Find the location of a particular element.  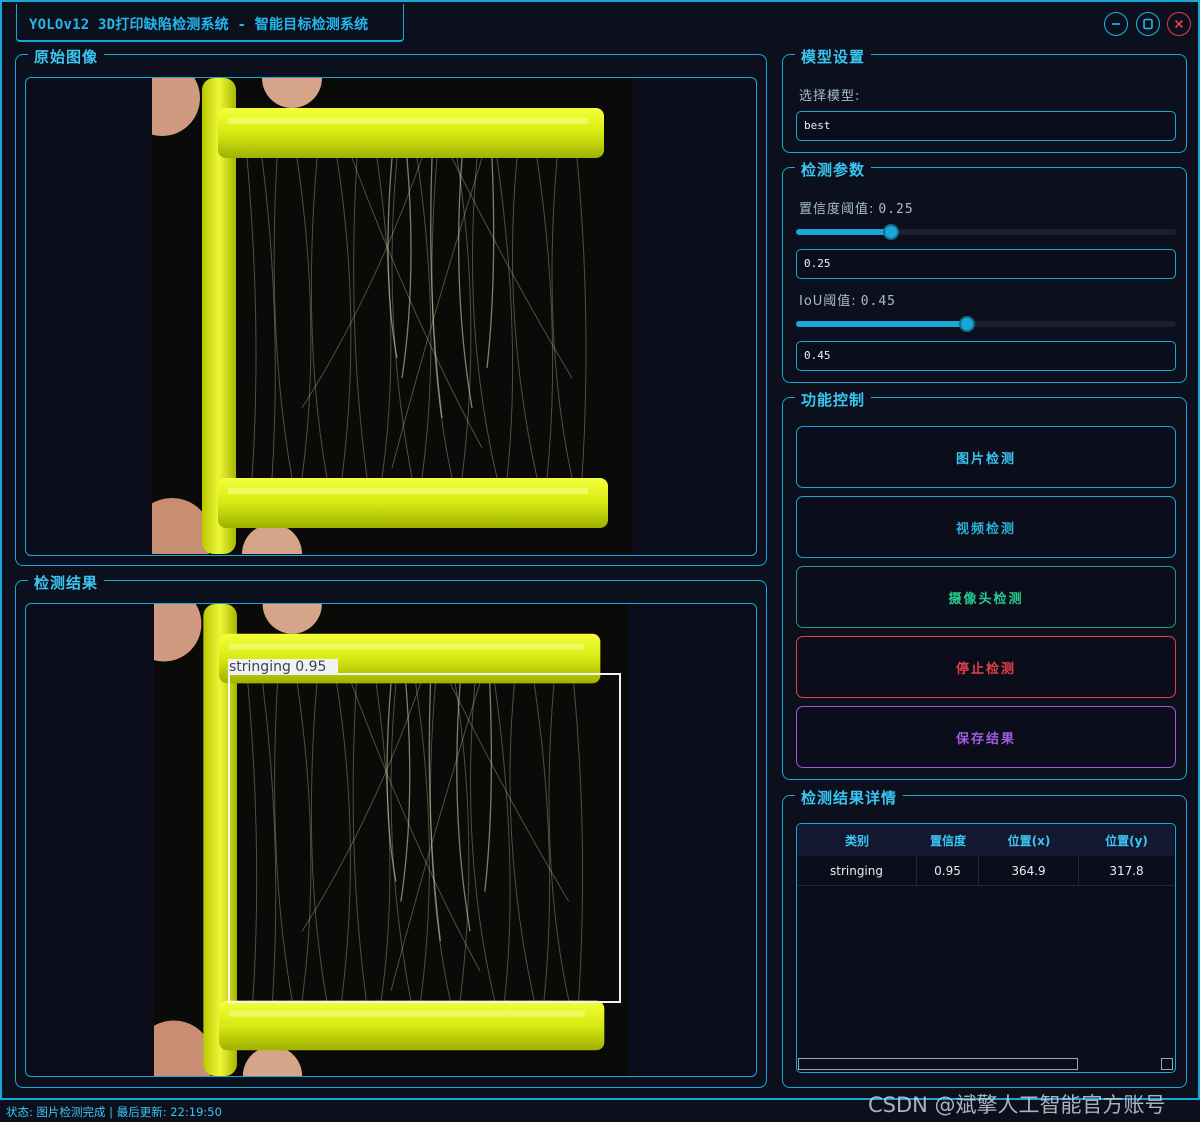

horizontal-scrollbar is located at coordinates (938, 1064).